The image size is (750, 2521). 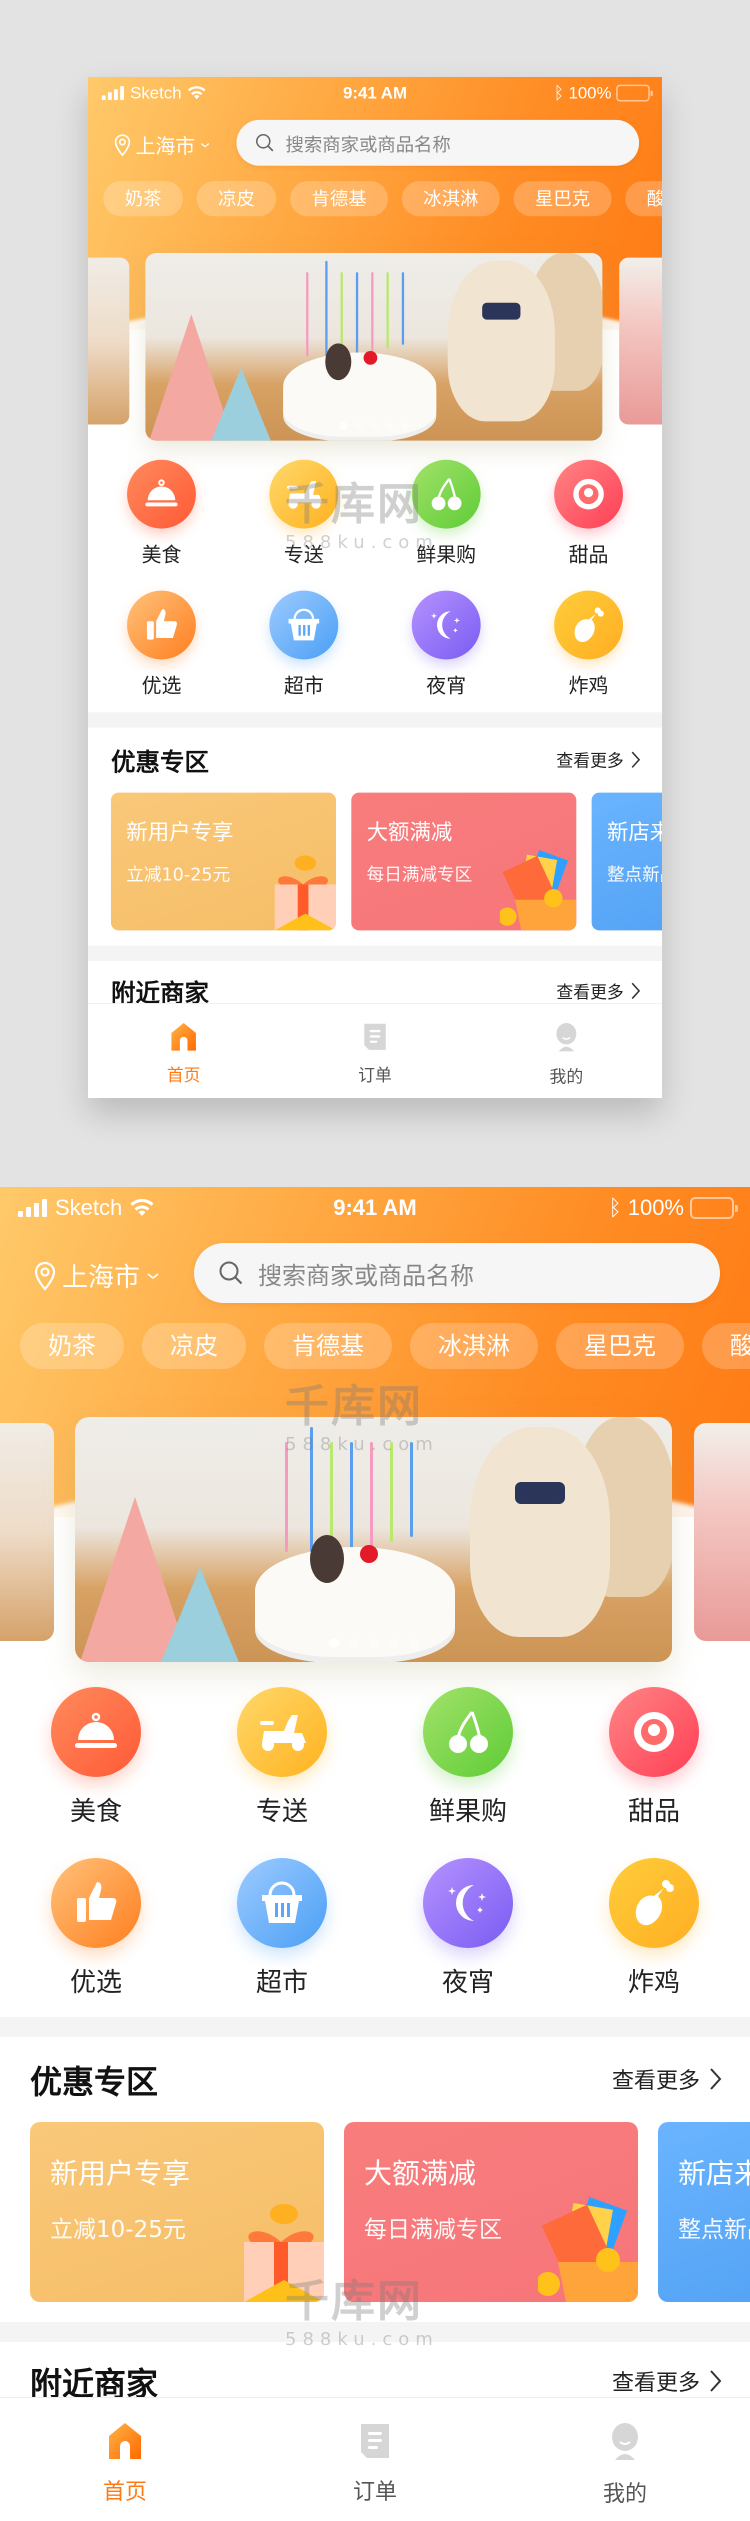 I want to click on order-icon, so click(x=375, y=2444).